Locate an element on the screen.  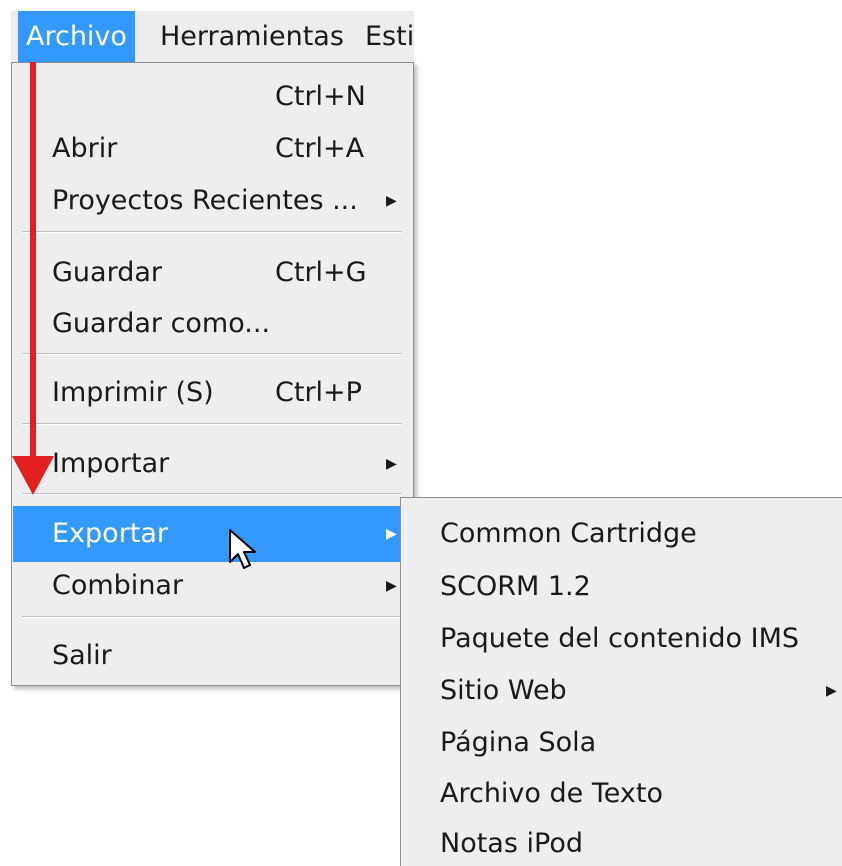
menu-item-proyectos-recientes: Proyectos Recientes ... ▶ is located at coordinates (212, 201).